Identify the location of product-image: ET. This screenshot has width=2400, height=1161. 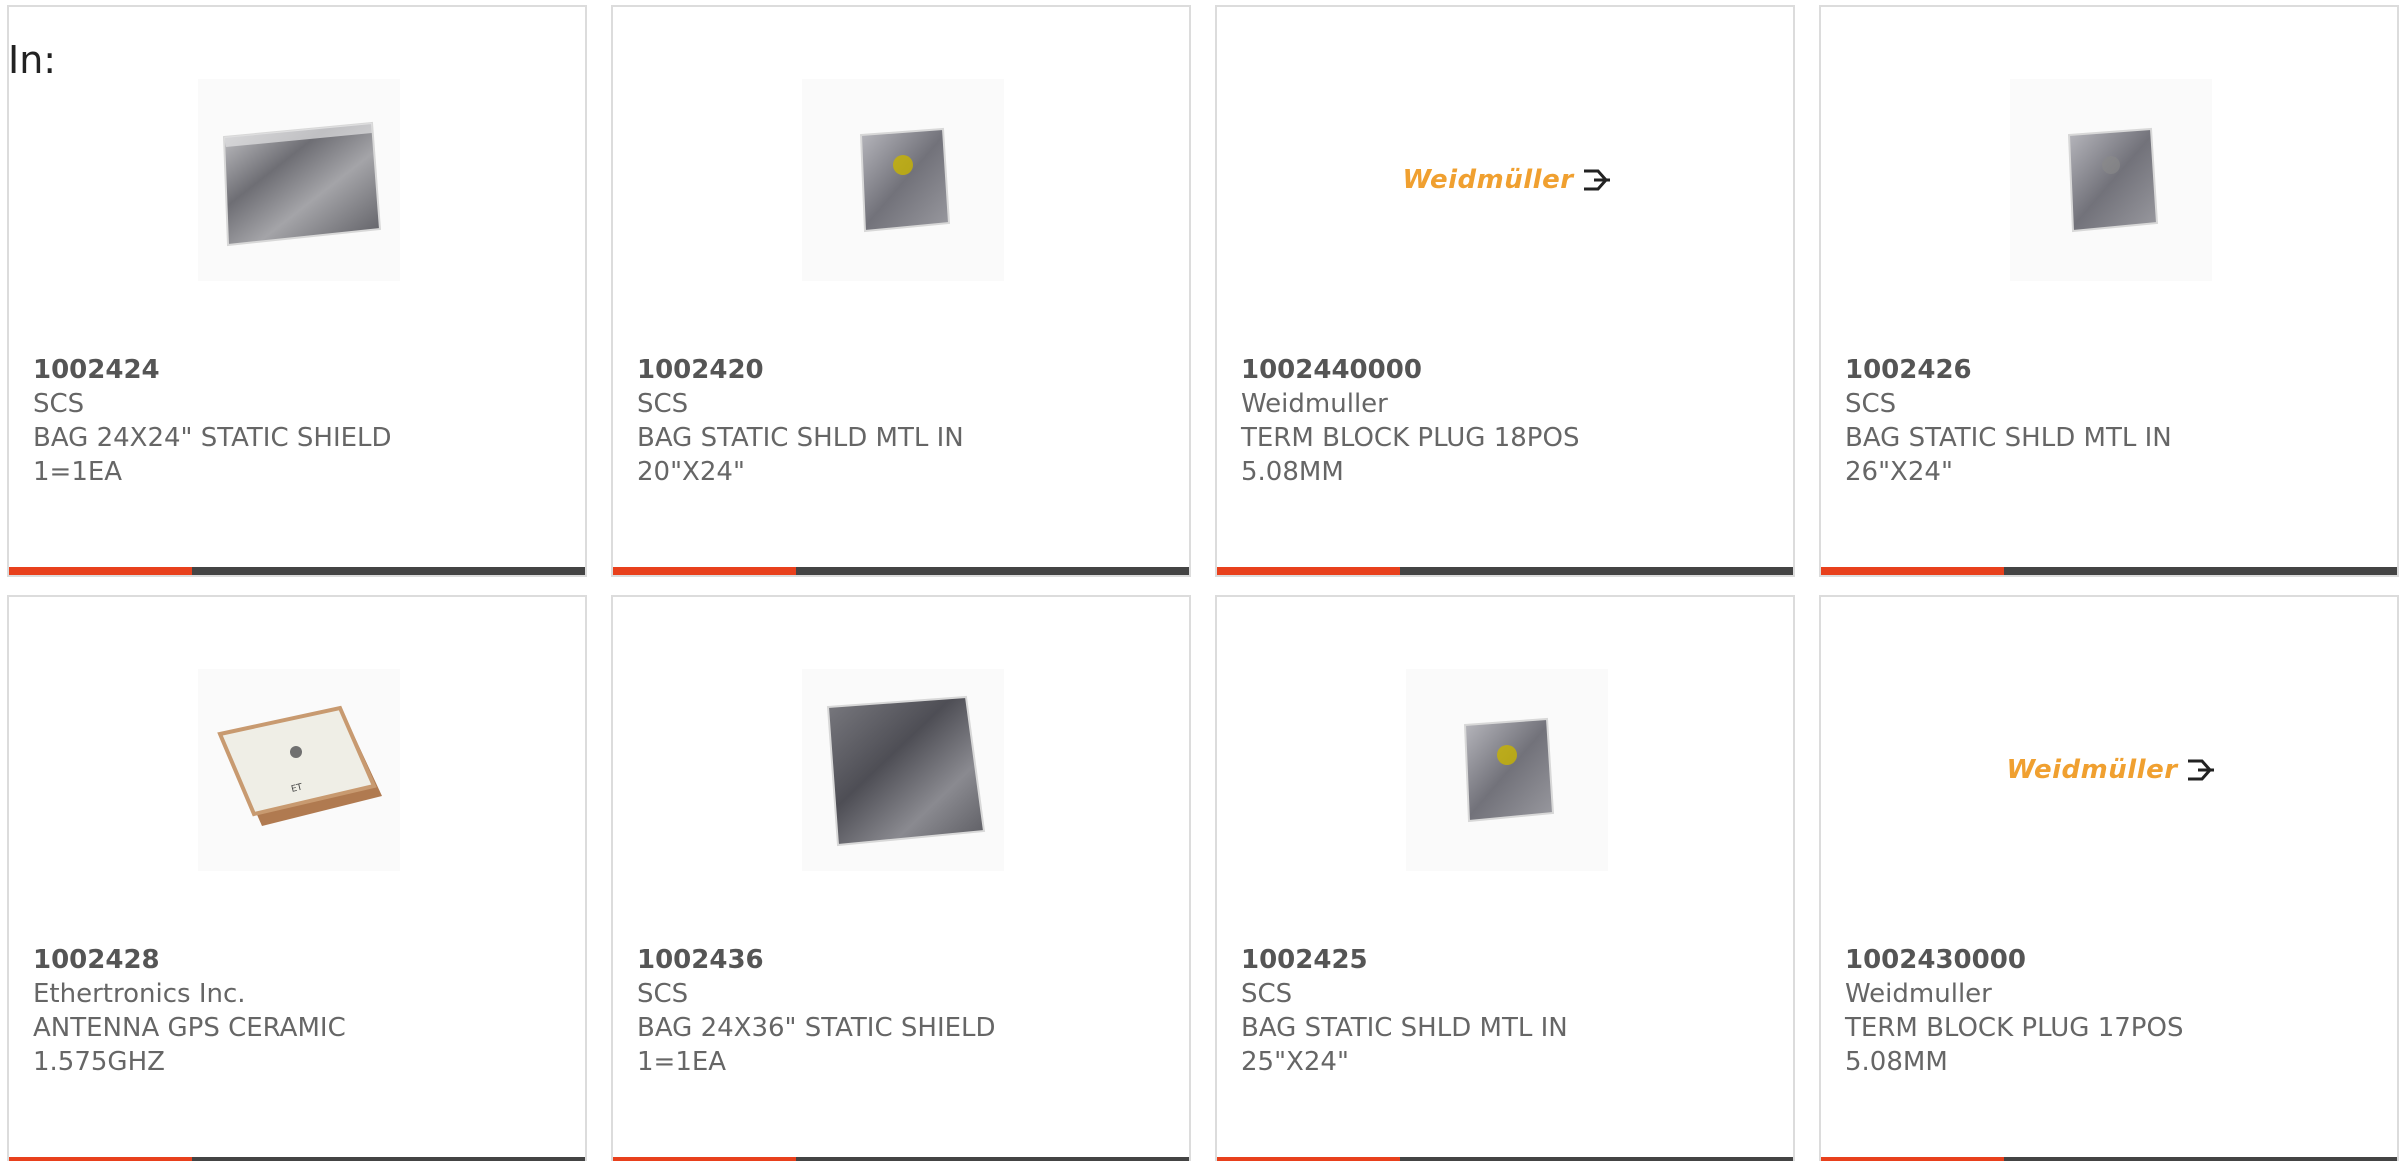
(299, 770).